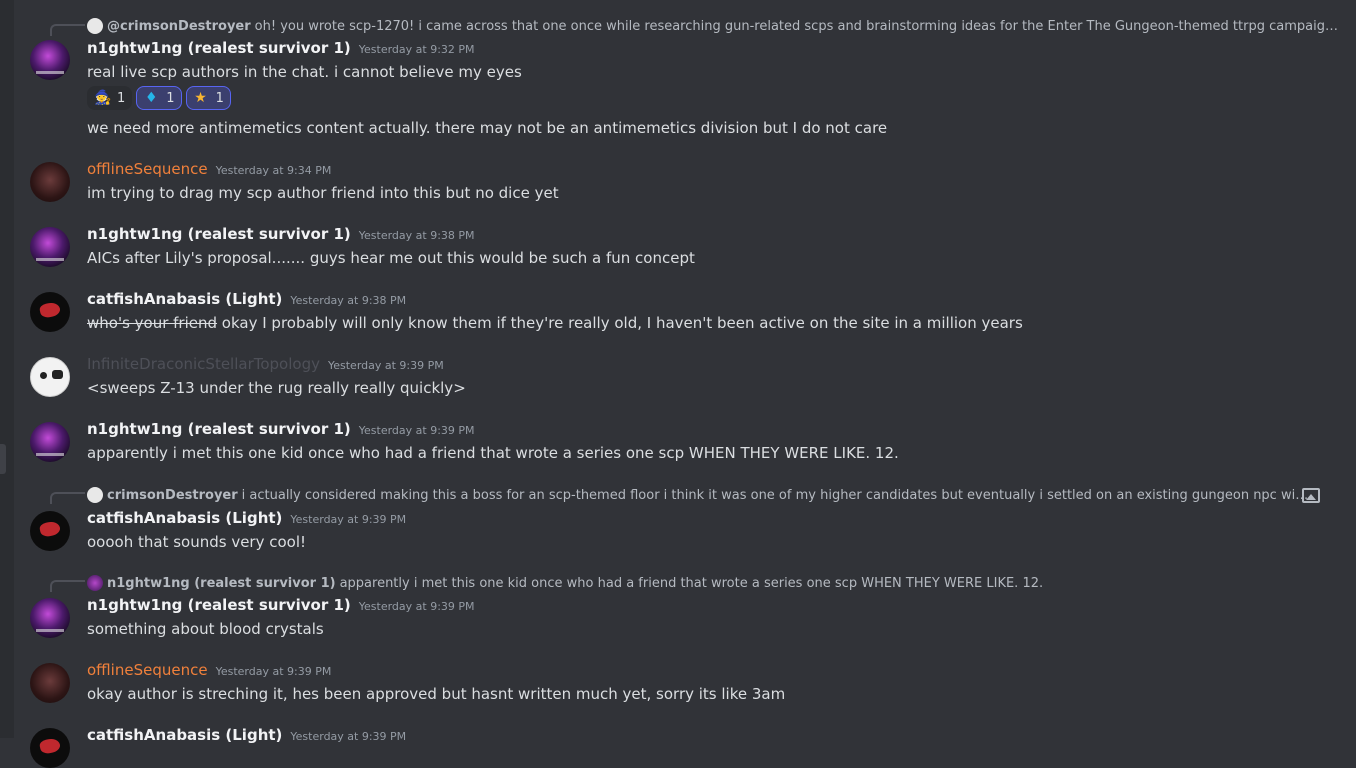 Image resolution: width=1356 pixels, height=768 pixels. What do you see at coordinates (151, 98) in the screenshot?
I see `diamond-emoji-icon: ♦` at bounding box center [151, 98].